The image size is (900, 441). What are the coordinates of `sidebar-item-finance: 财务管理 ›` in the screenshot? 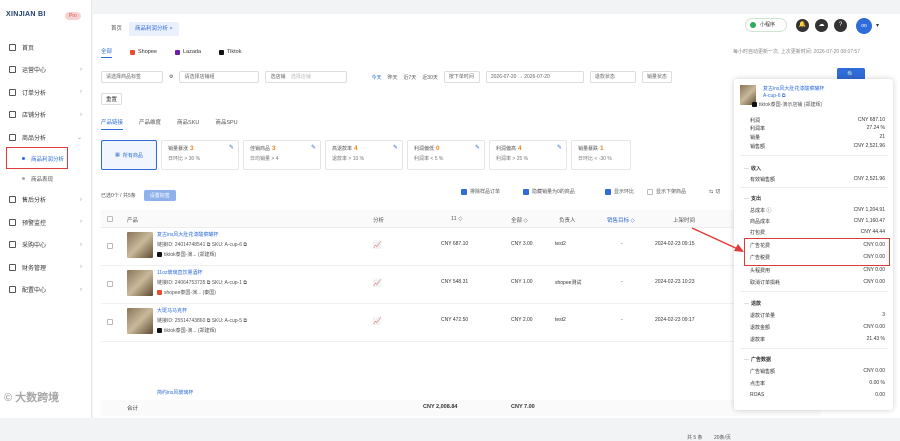 It's located at (46, 267).